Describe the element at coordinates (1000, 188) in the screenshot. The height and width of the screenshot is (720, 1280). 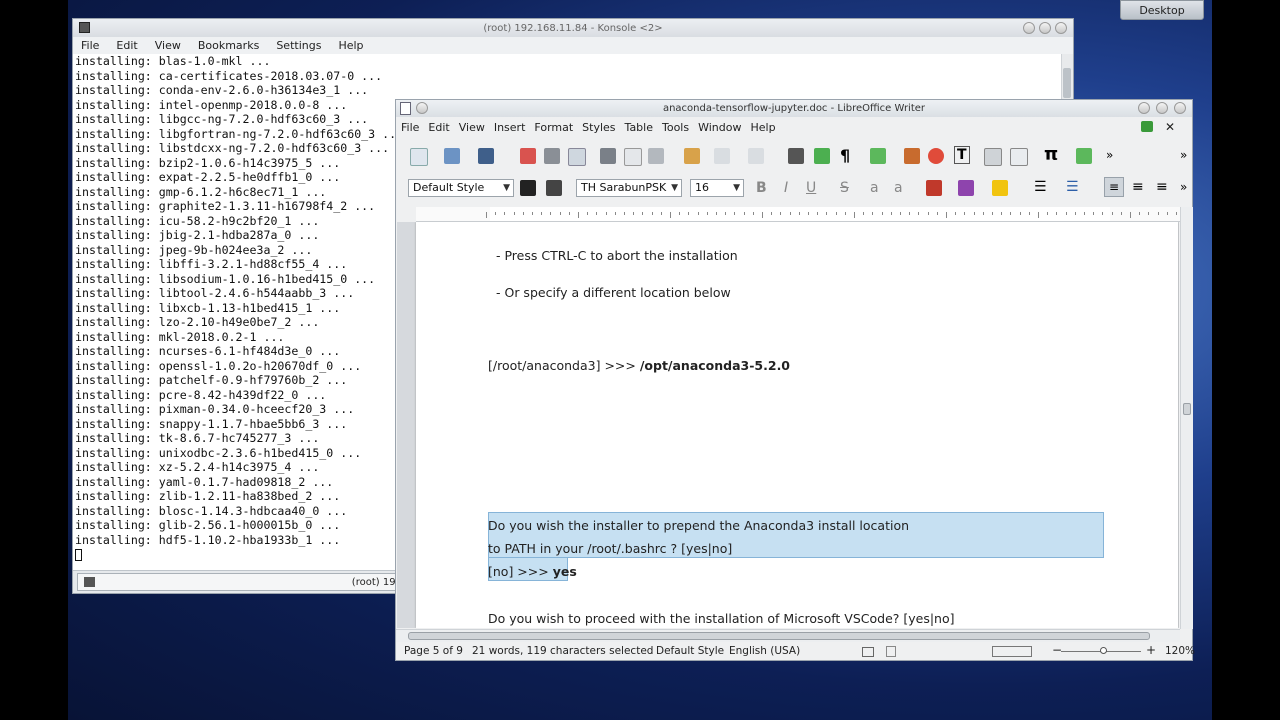
I see `highlight-color-icon` at that location.